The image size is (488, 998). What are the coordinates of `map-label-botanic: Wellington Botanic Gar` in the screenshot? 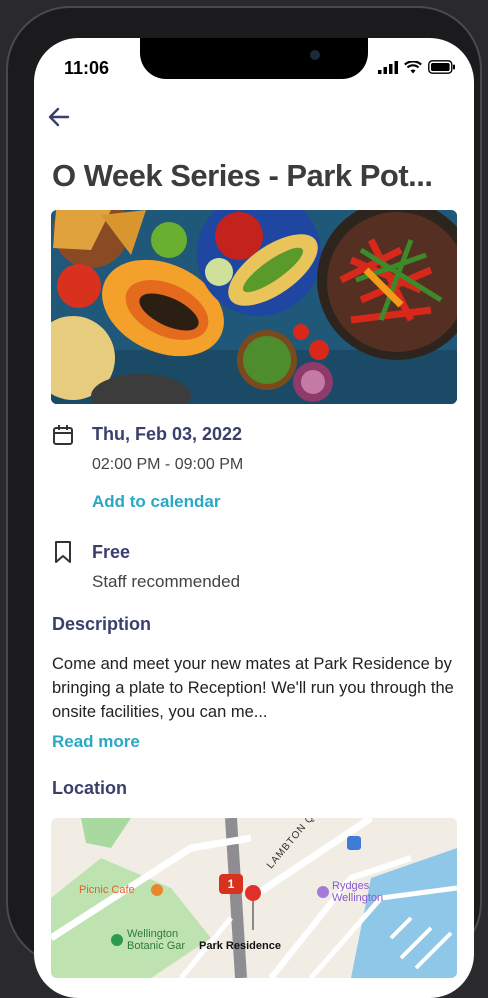 It's located at (156, 940).